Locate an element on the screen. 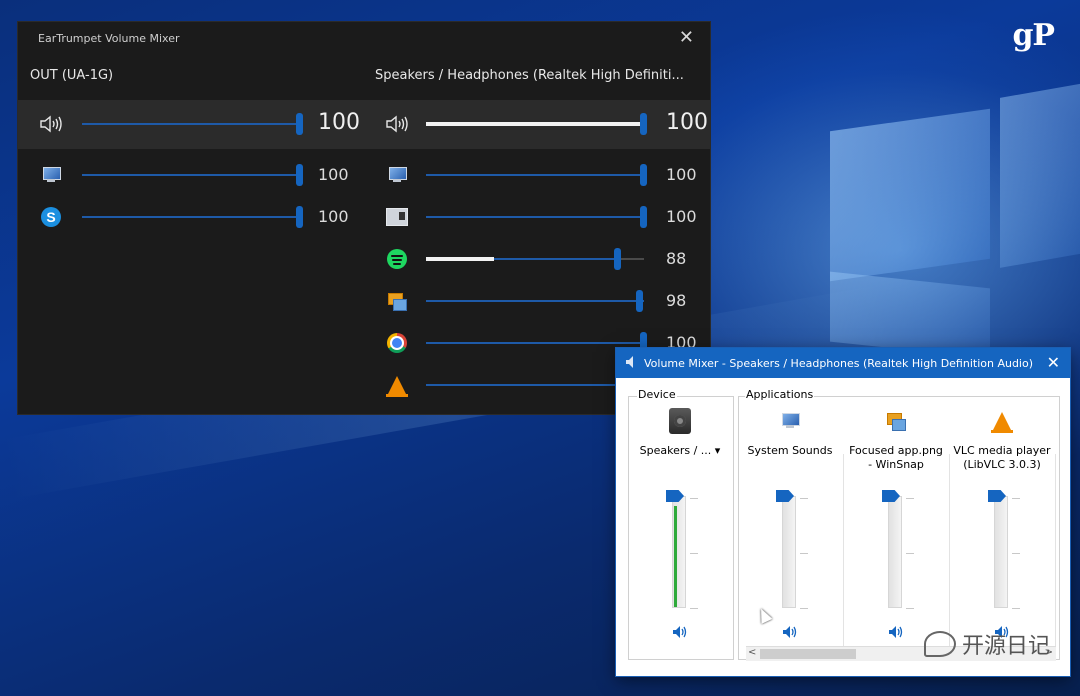 This screenshot has width=1080, height=696. device-mixer-column: Speakers / ... ▾ is located at coordinates (680, 531).